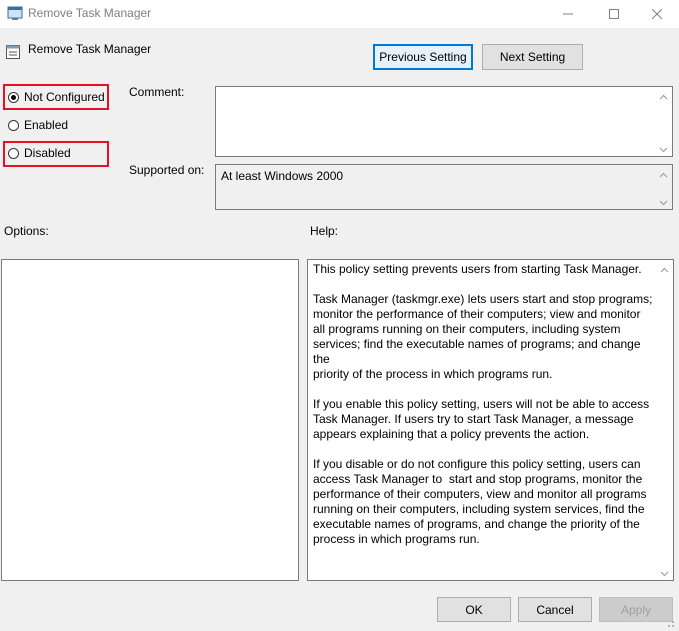 This screenshot has height=631, width=679. Describe the element at coordinates (444, 121) in the screenshot. I see `comment-textarea` at that location.